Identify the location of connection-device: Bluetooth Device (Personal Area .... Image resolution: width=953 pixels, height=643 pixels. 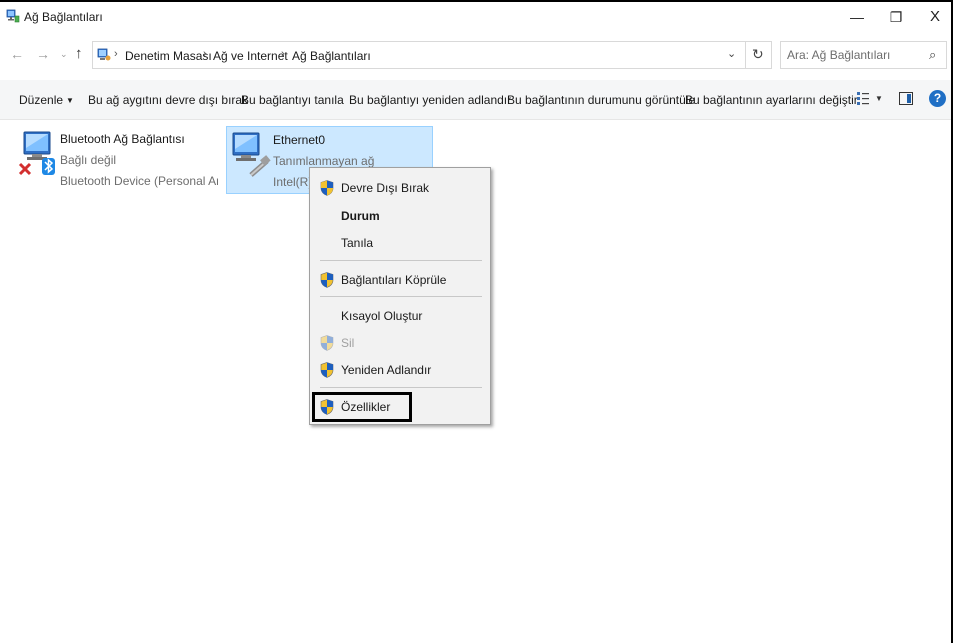
(139, 181).